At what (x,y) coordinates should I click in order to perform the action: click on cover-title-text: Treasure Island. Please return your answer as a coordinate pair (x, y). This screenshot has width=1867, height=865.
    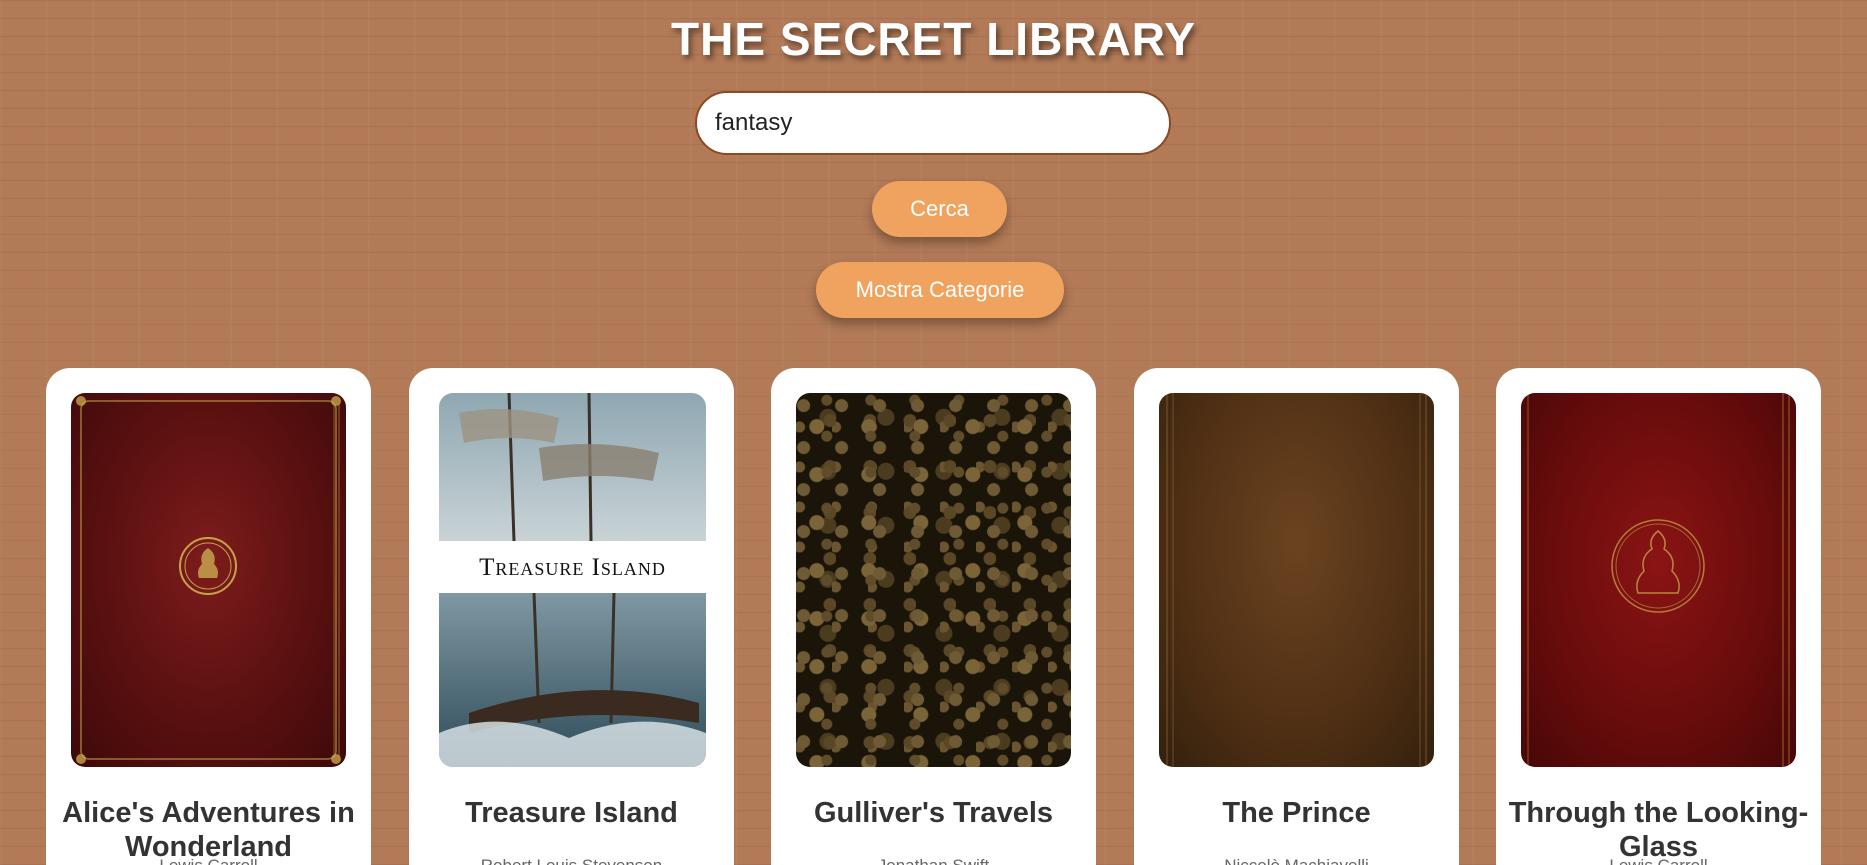
    Looking at the image, I should click on (572, 567).